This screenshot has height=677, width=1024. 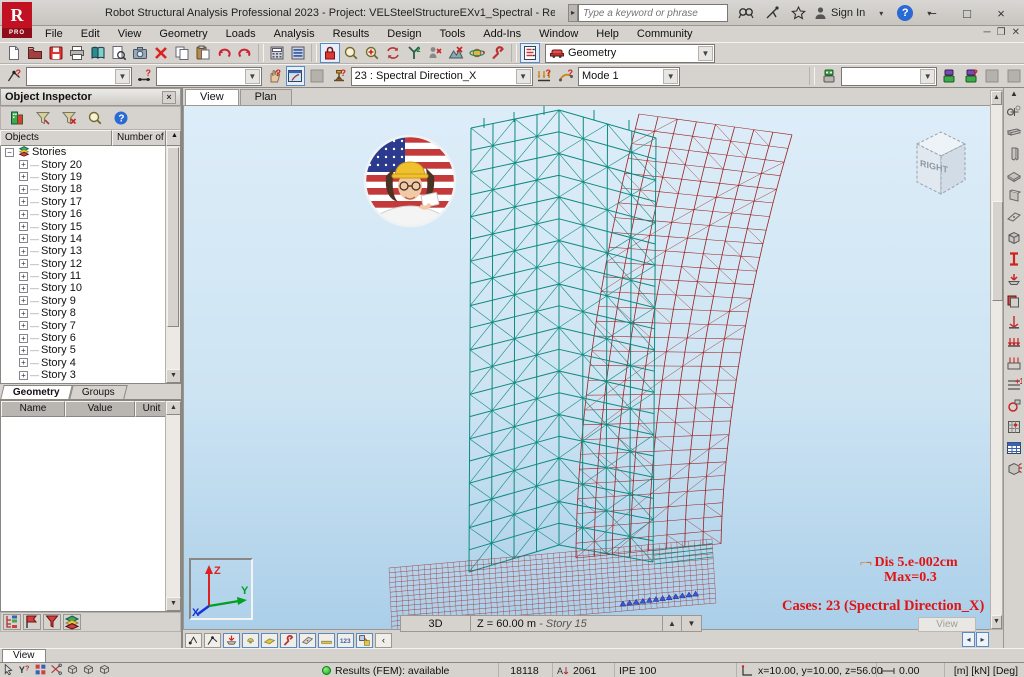 What do you see at coordinates (77, 53) in the screenshot?
I see `print-icon` at bounding box center [77, 53].